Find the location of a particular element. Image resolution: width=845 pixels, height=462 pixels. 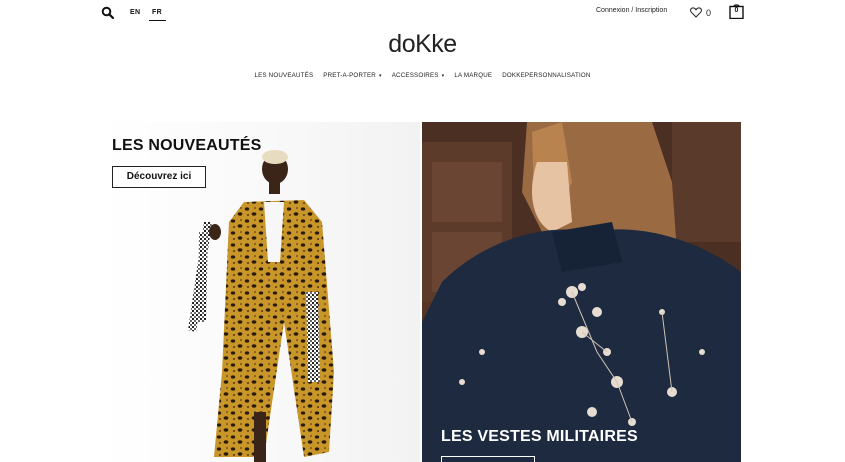

nav-item-personnalisation: DOKKEPERSONNALISATION is located at coordinates (546, 75).